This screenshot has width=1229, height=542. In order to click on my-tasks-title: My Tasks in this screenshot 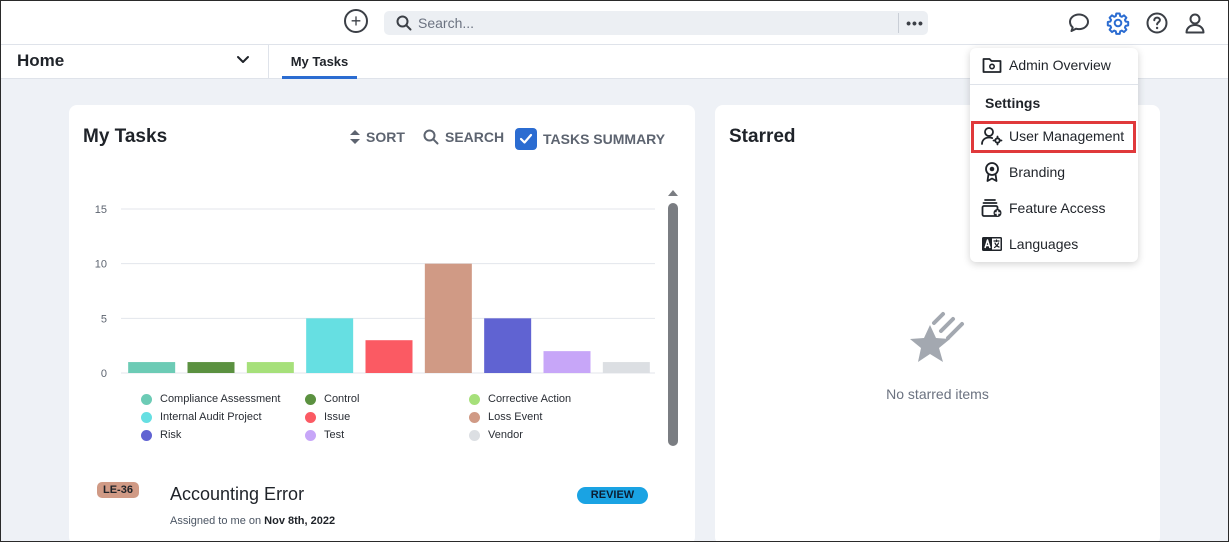, I will do `click(125, 136)`.